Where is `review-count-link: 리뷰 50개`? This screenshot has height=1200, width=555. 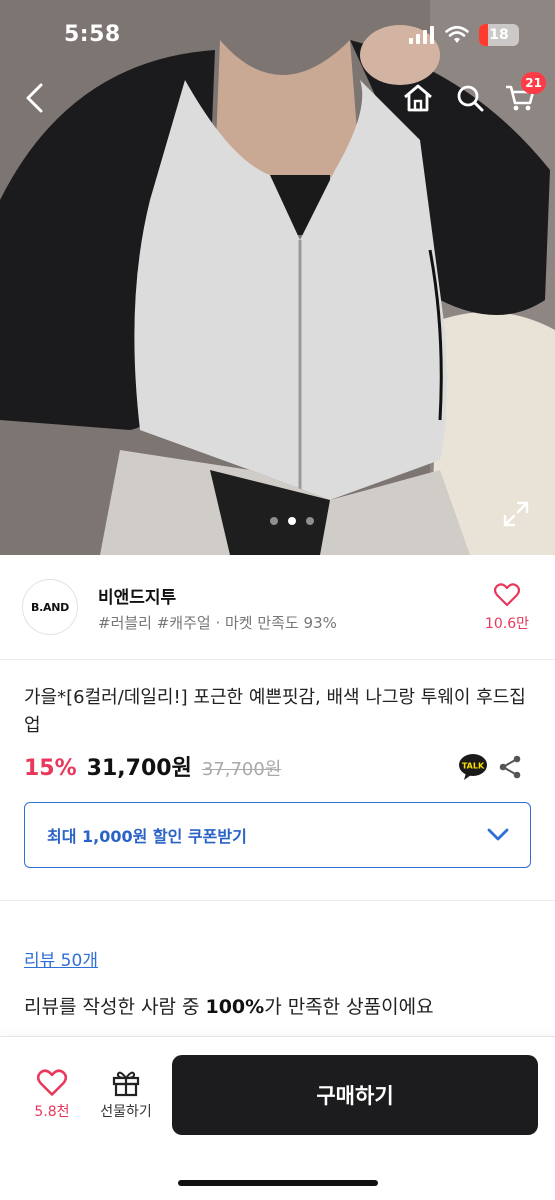 review-count-link: 리뷰 50개 is located at coordinates (61, 958).